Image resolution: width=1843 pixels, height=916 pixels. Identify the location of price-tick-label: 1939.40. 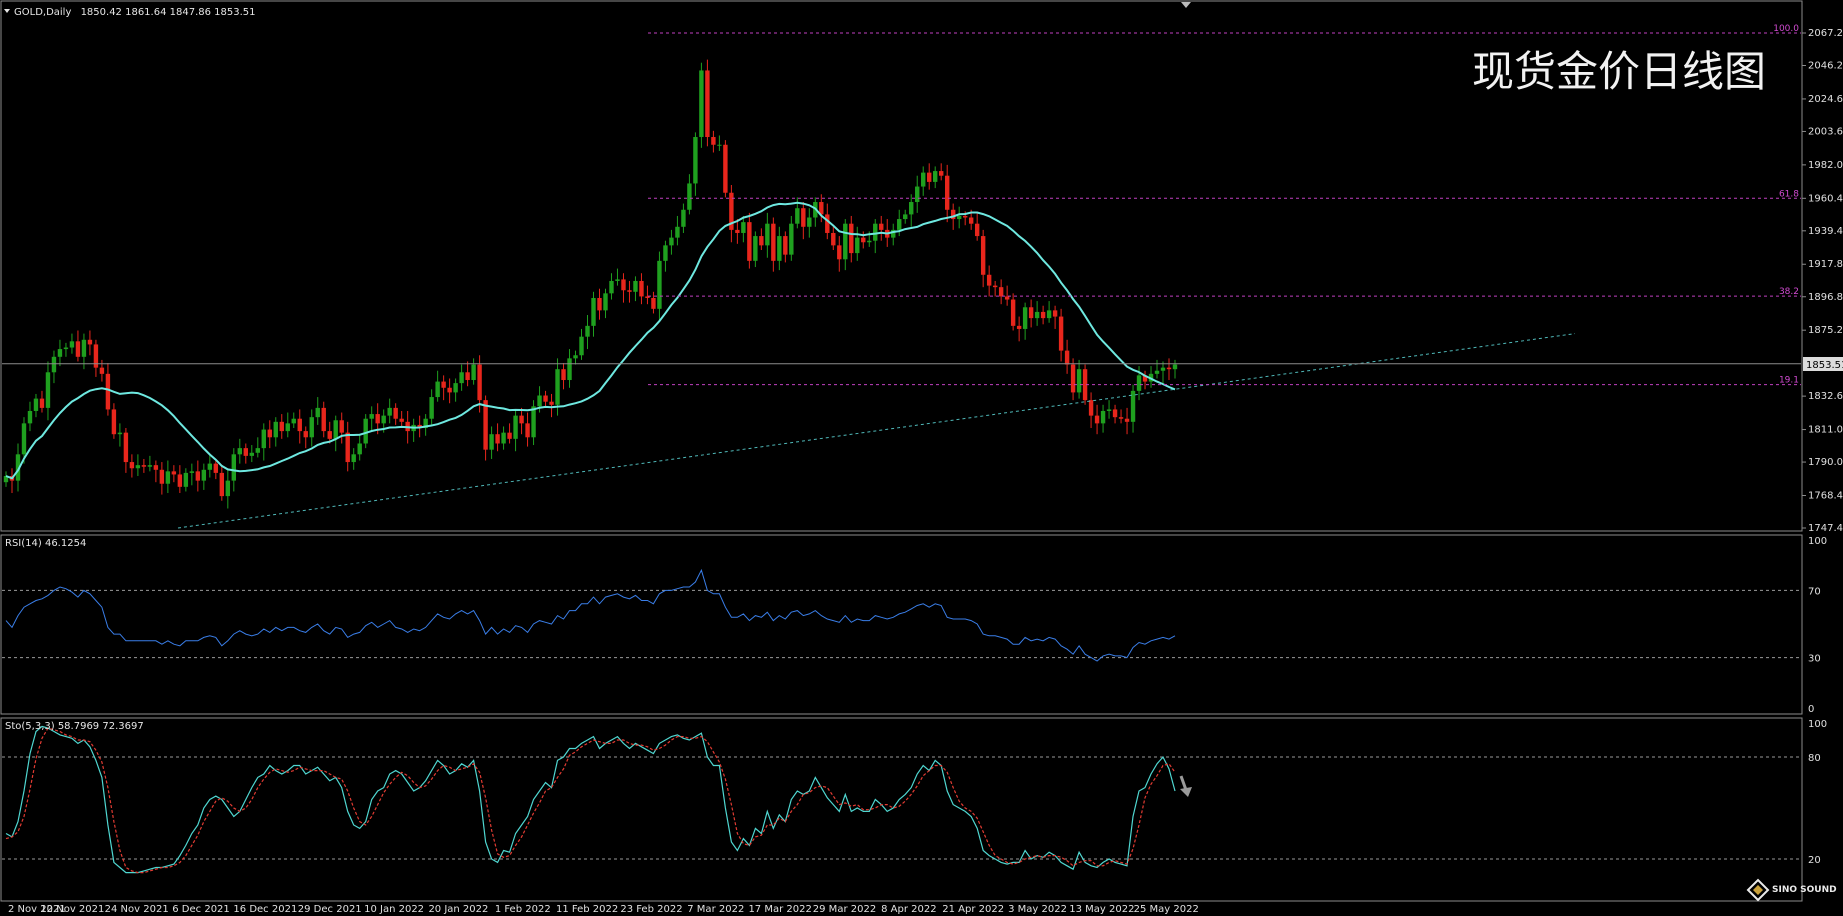
(1825, 231).